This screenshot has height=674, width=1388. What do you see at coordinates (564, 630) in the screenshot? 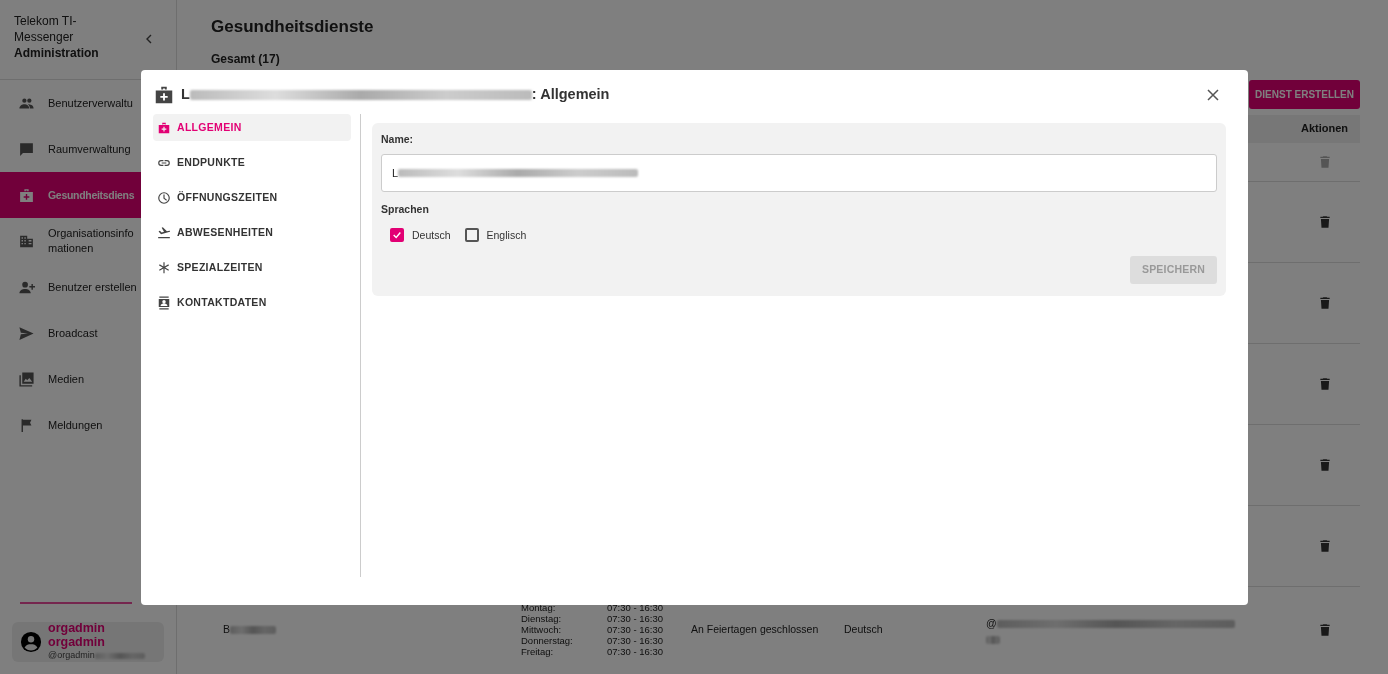
I see `schedule-day: Mittwoch:` at bounding box center [564, 630].